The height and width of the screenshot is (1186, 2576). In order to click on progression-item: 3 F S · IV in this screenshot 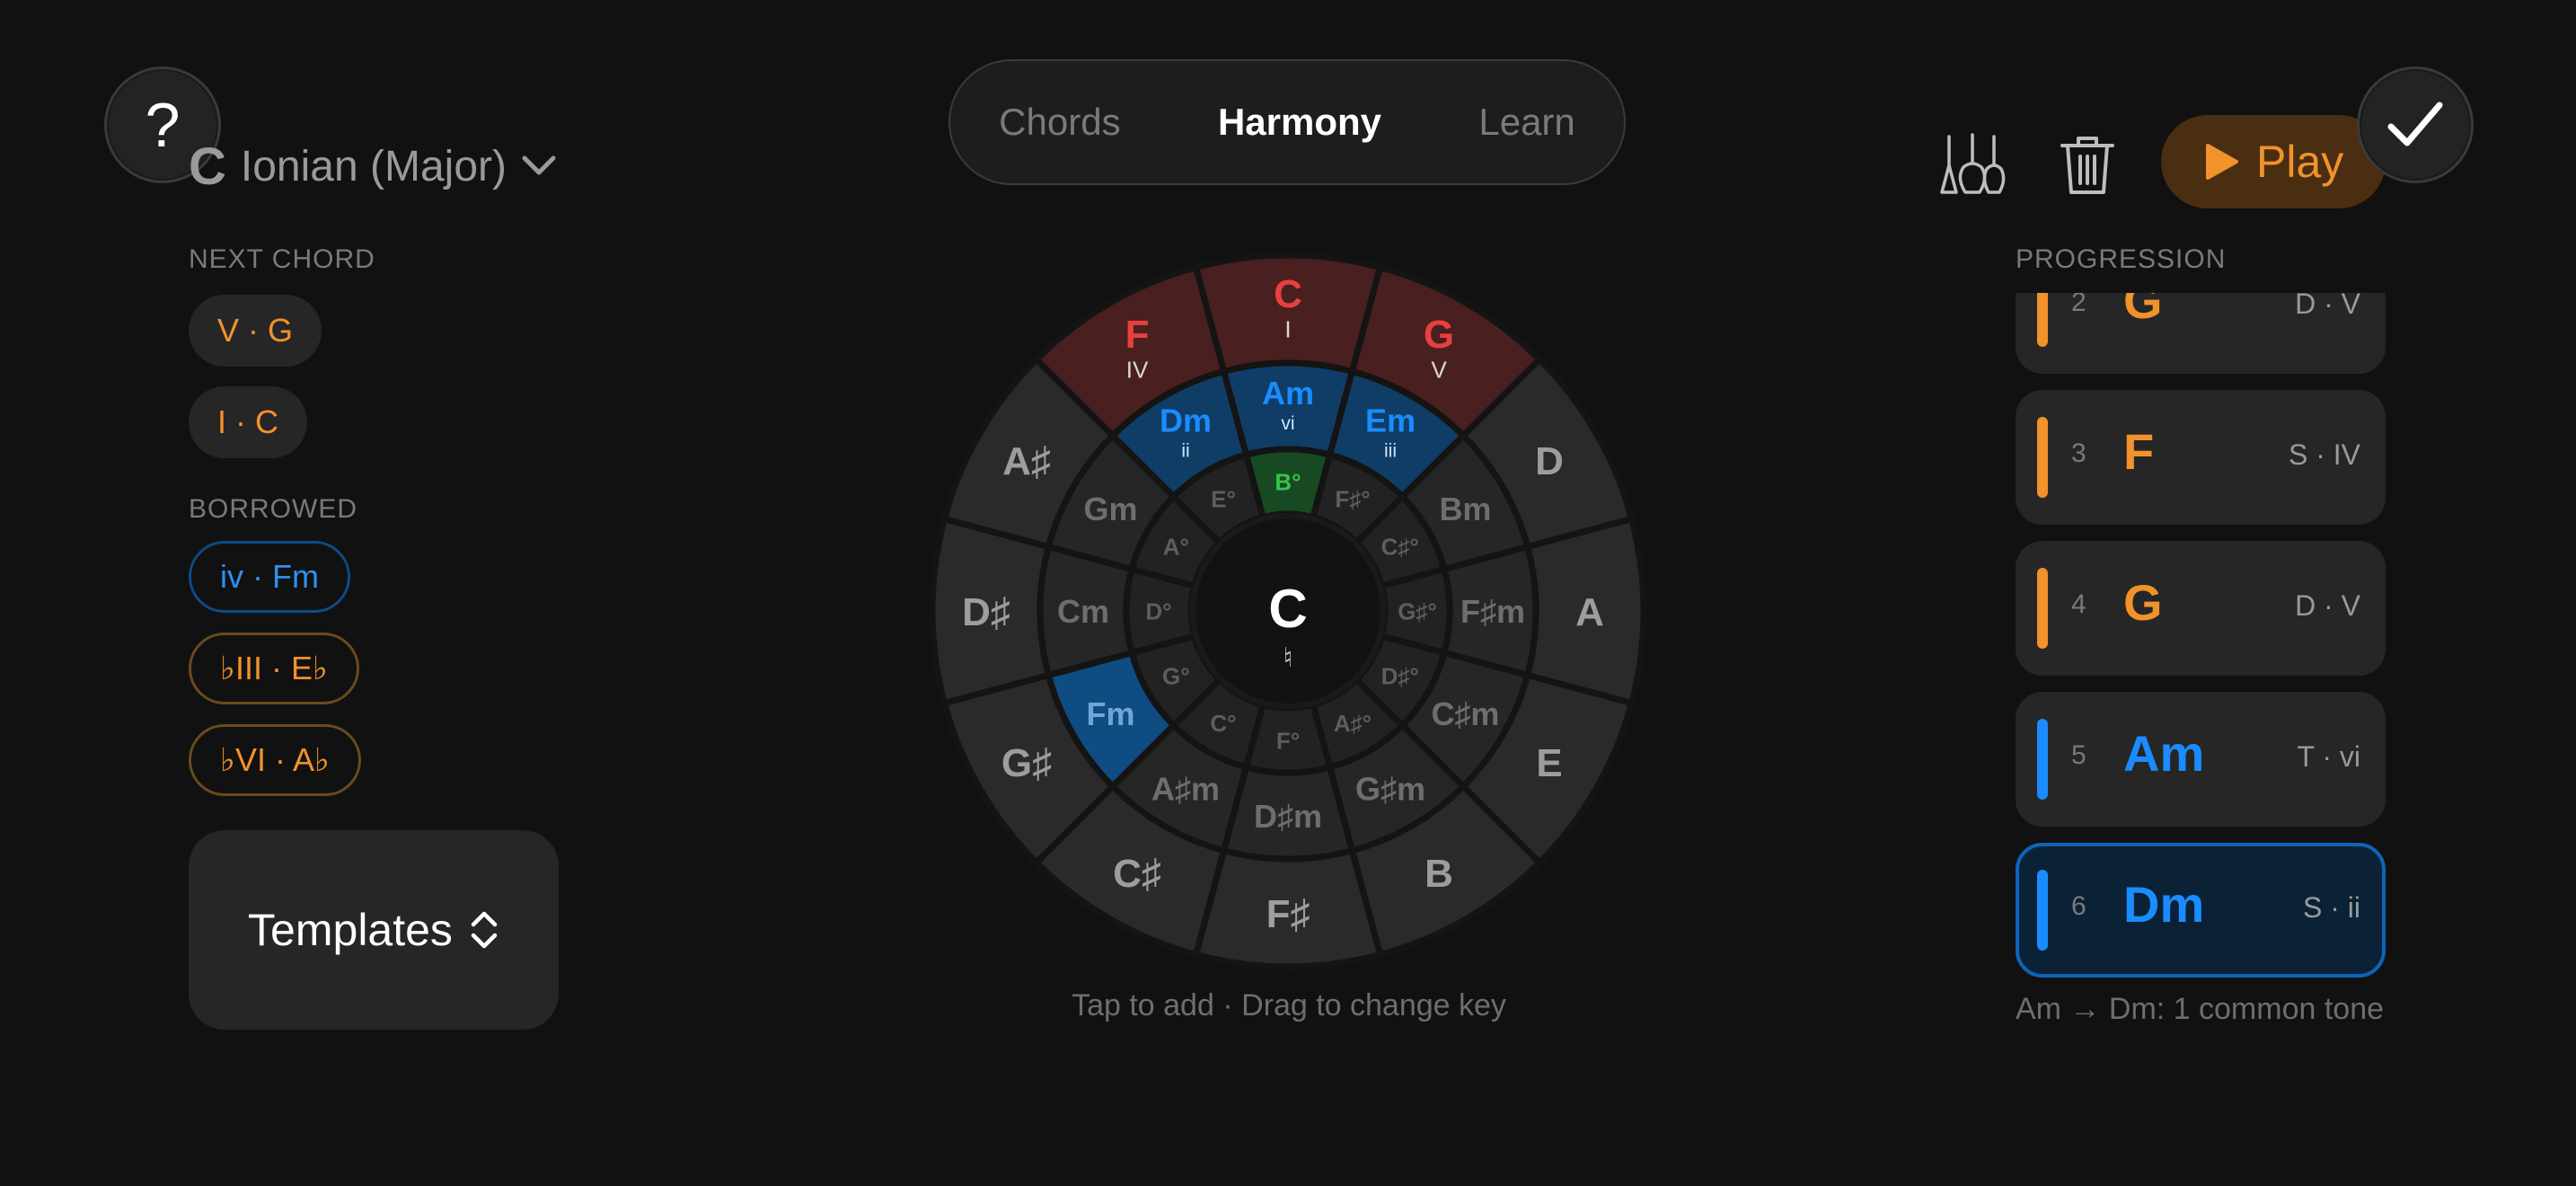, I will do `click(2201, 457)`.